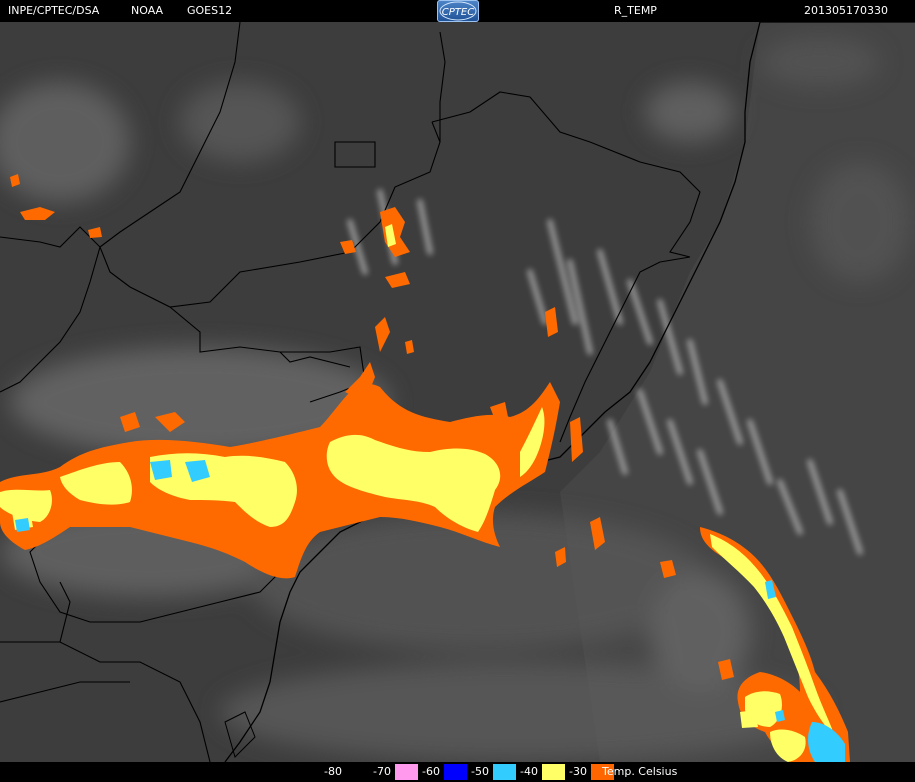 This screenshot has height=782, width=915. What do you see at coordinates (480, 772) in the screenshot?
I see `legend-label: -50` at bounding box center [480, 772].